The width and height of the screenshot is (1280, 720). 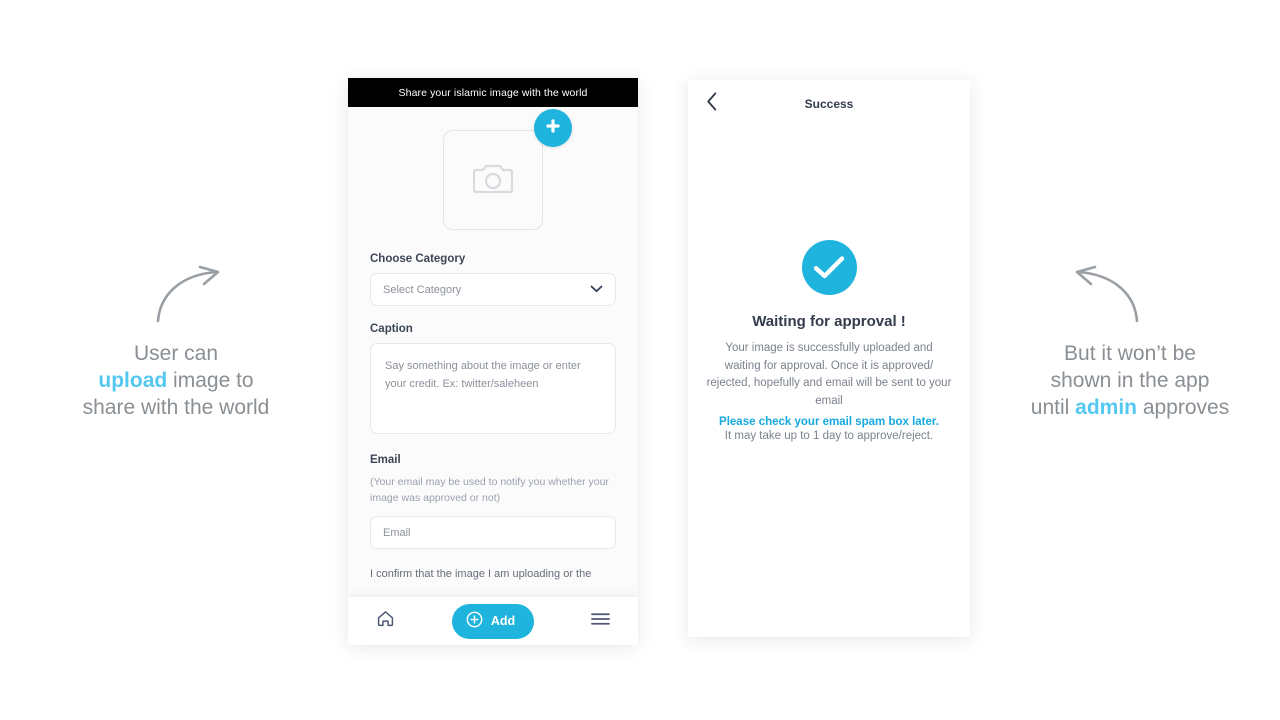 I want to click on annotation-right-line3: until admin approves, so click(x=1130, y=407).